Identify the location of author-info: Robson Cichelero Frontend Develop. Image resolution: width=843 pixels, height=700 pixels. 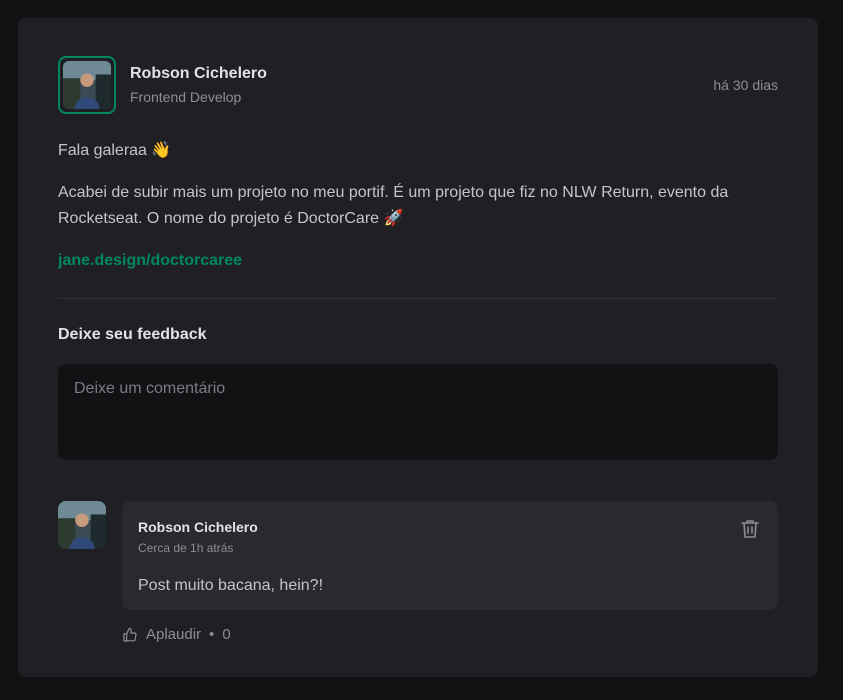
(198, 85).